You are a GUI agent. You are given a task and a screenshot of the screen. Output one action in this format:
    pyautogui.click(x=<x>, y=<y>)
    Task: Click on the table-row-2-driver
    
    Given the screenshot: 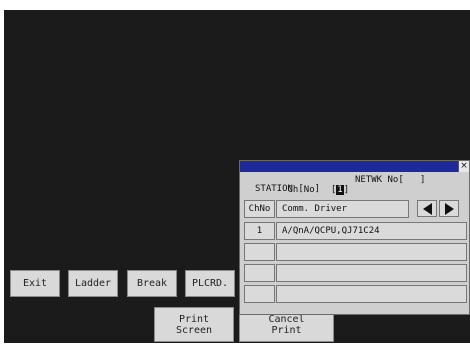 What is the action you would take?
    pyautogui.click(x=371, y=252)
    